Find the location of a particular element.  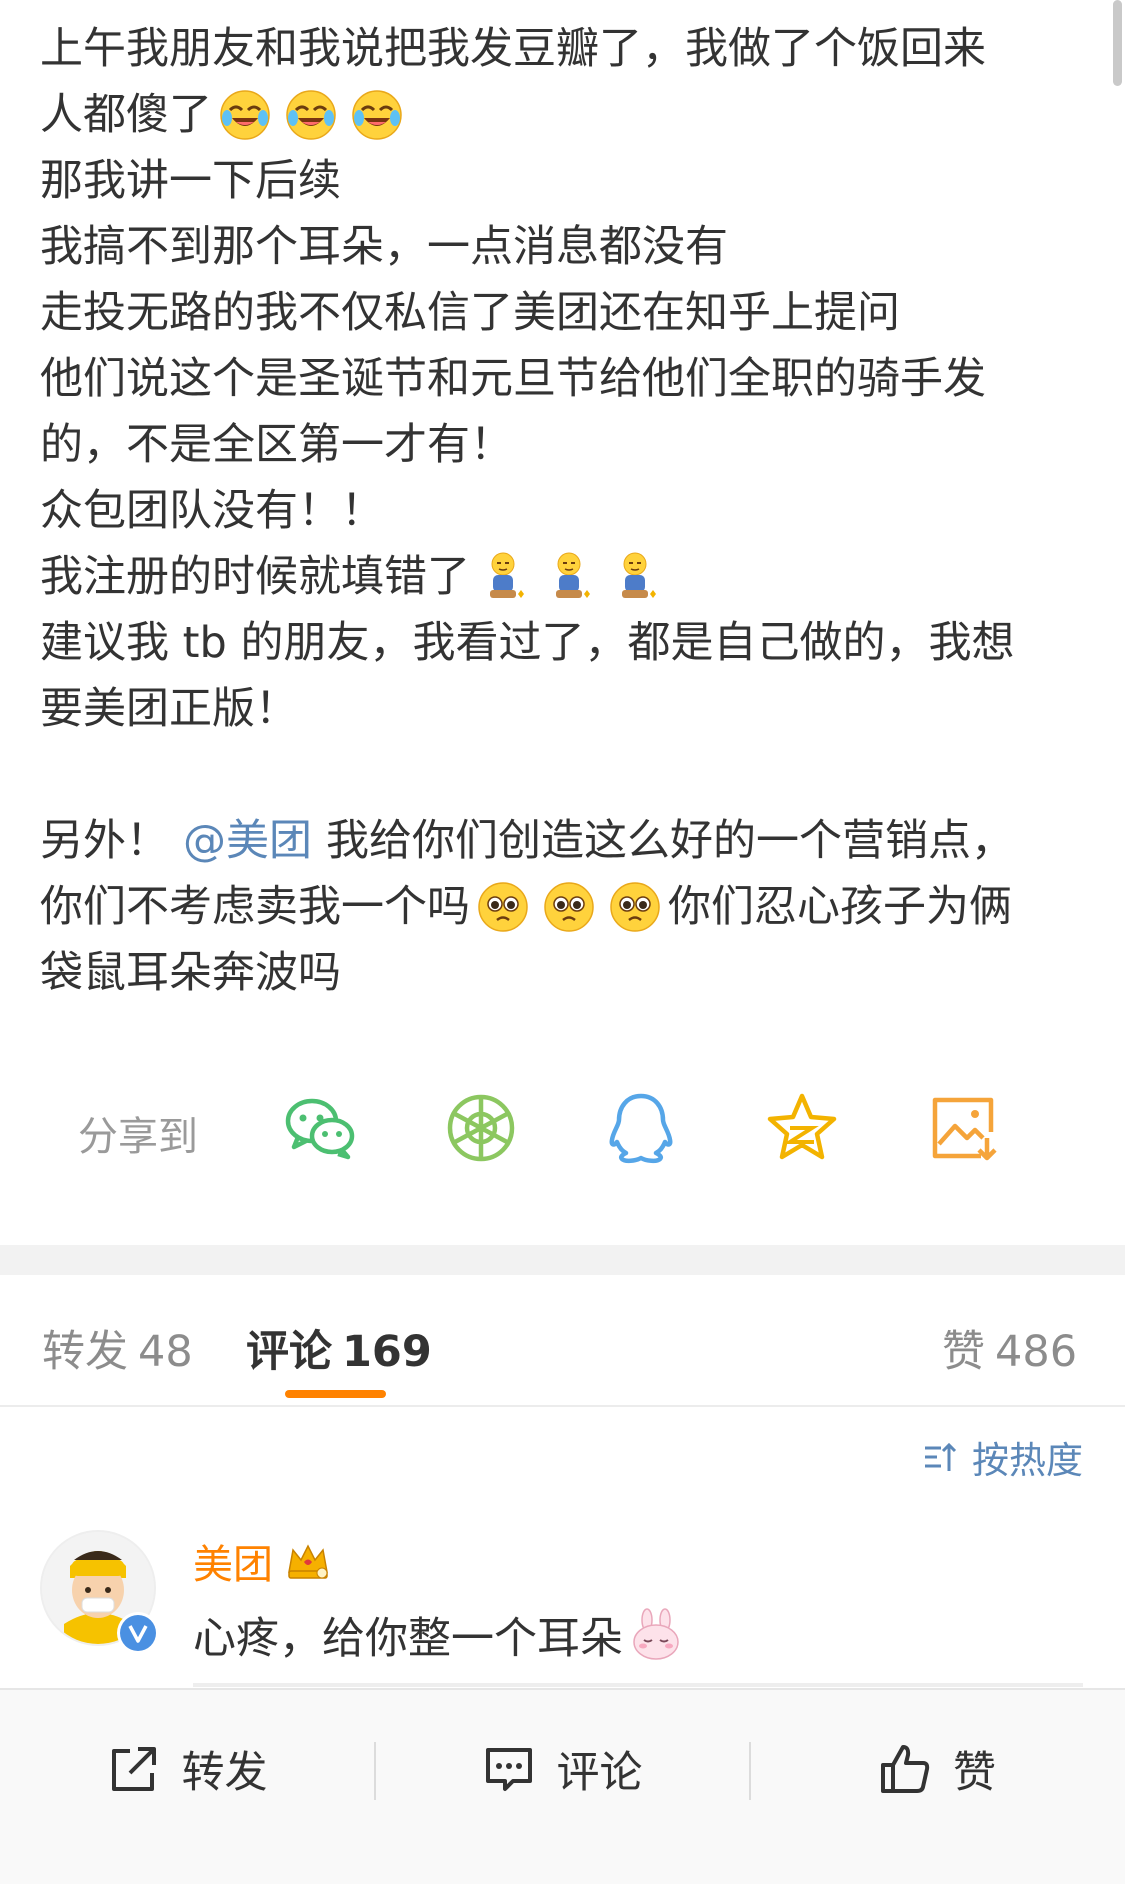

post-text: 另外！ is located at coordinates (104, 841).